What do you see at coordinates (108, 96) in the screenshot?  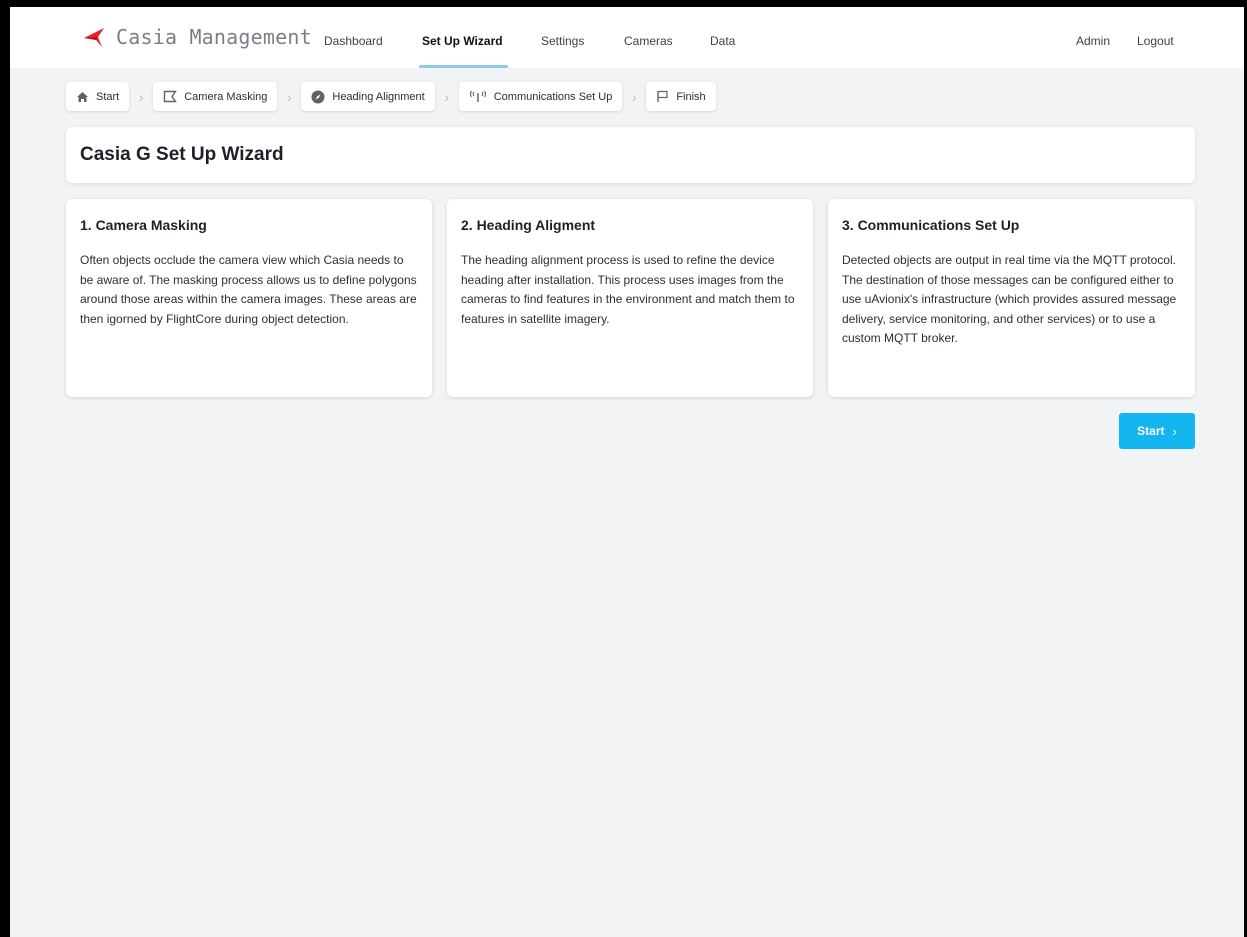 I see `crumb-label: Start` at bounding box center [108, 96].